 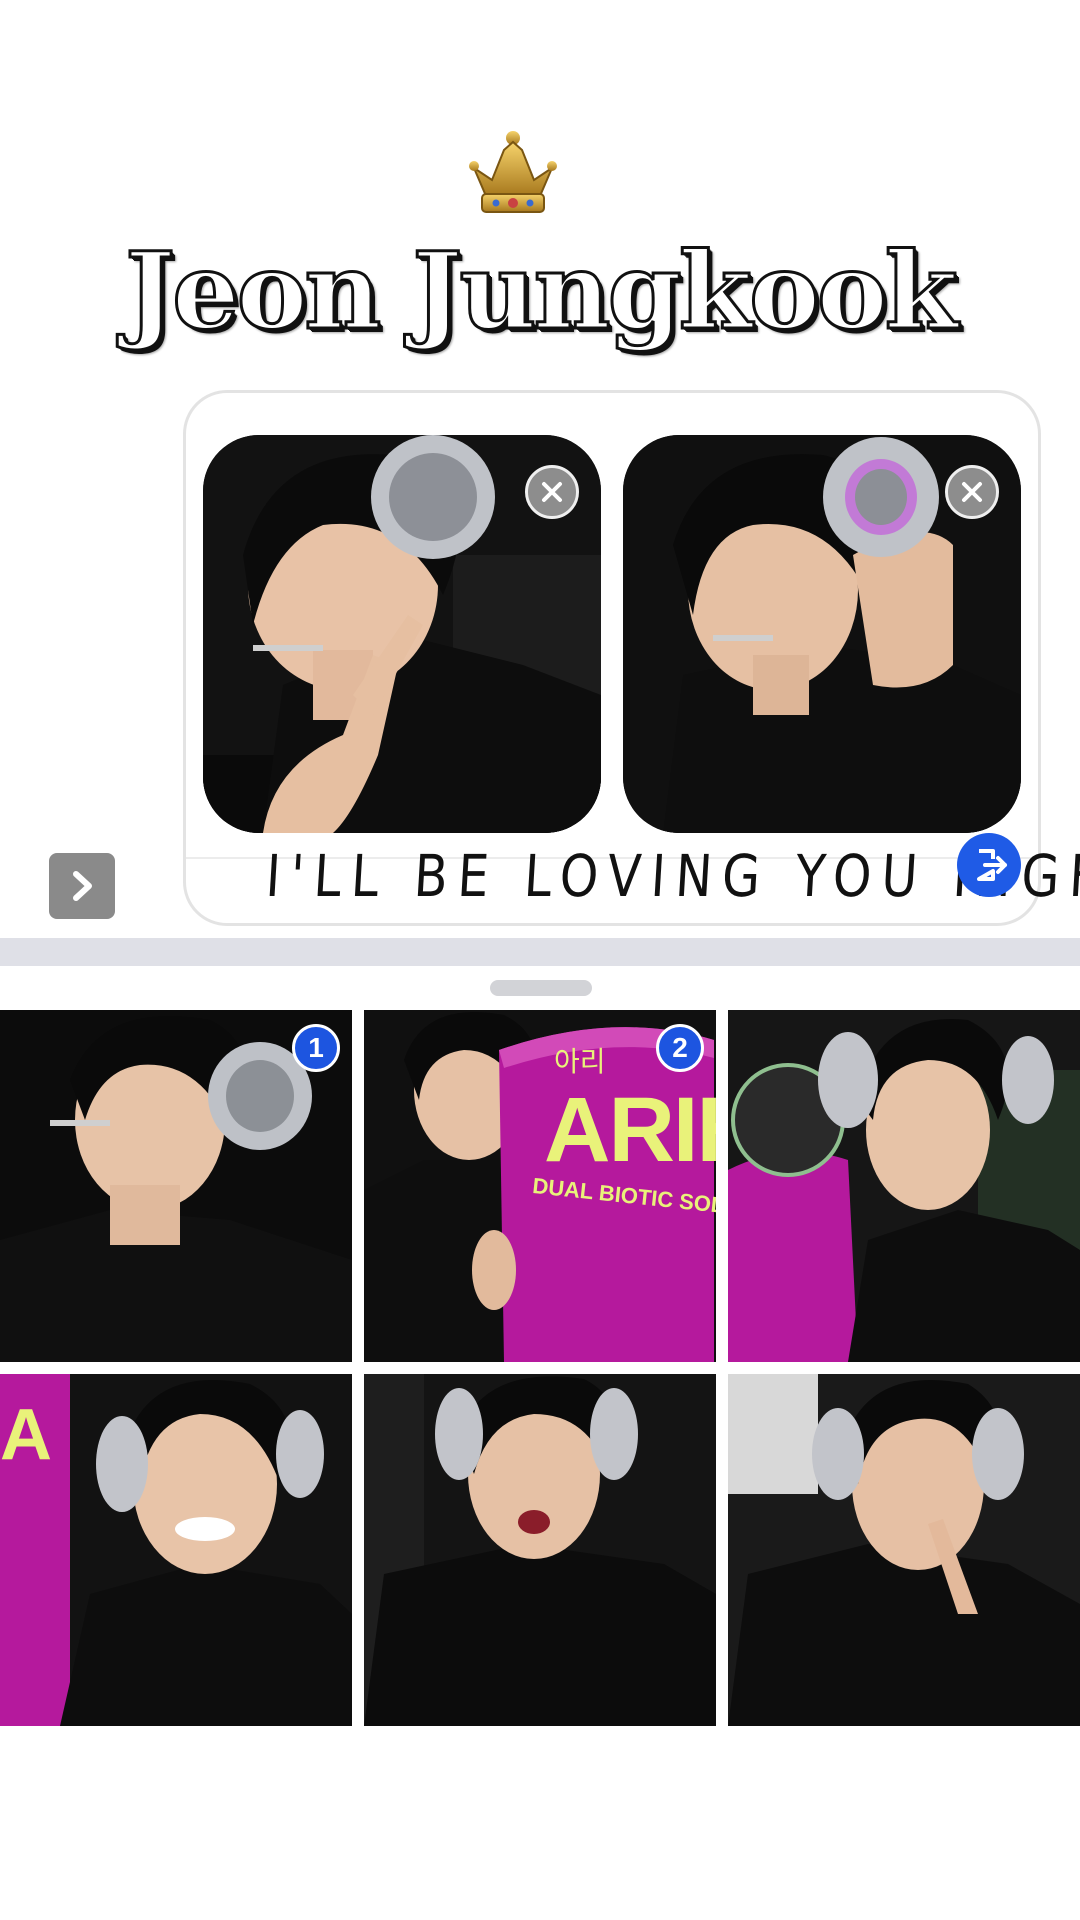 I want to click on can-korean-text: 아리, so click(x=580, y=1061).